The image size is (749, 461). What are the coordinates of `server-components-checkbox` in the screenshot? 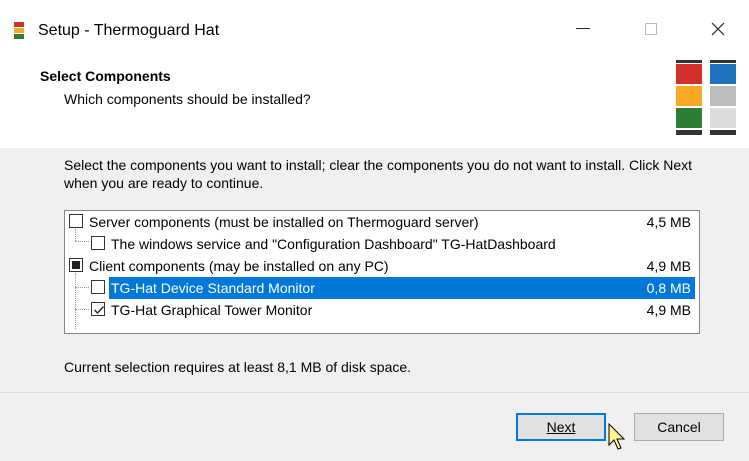 It's located at (76, 221).